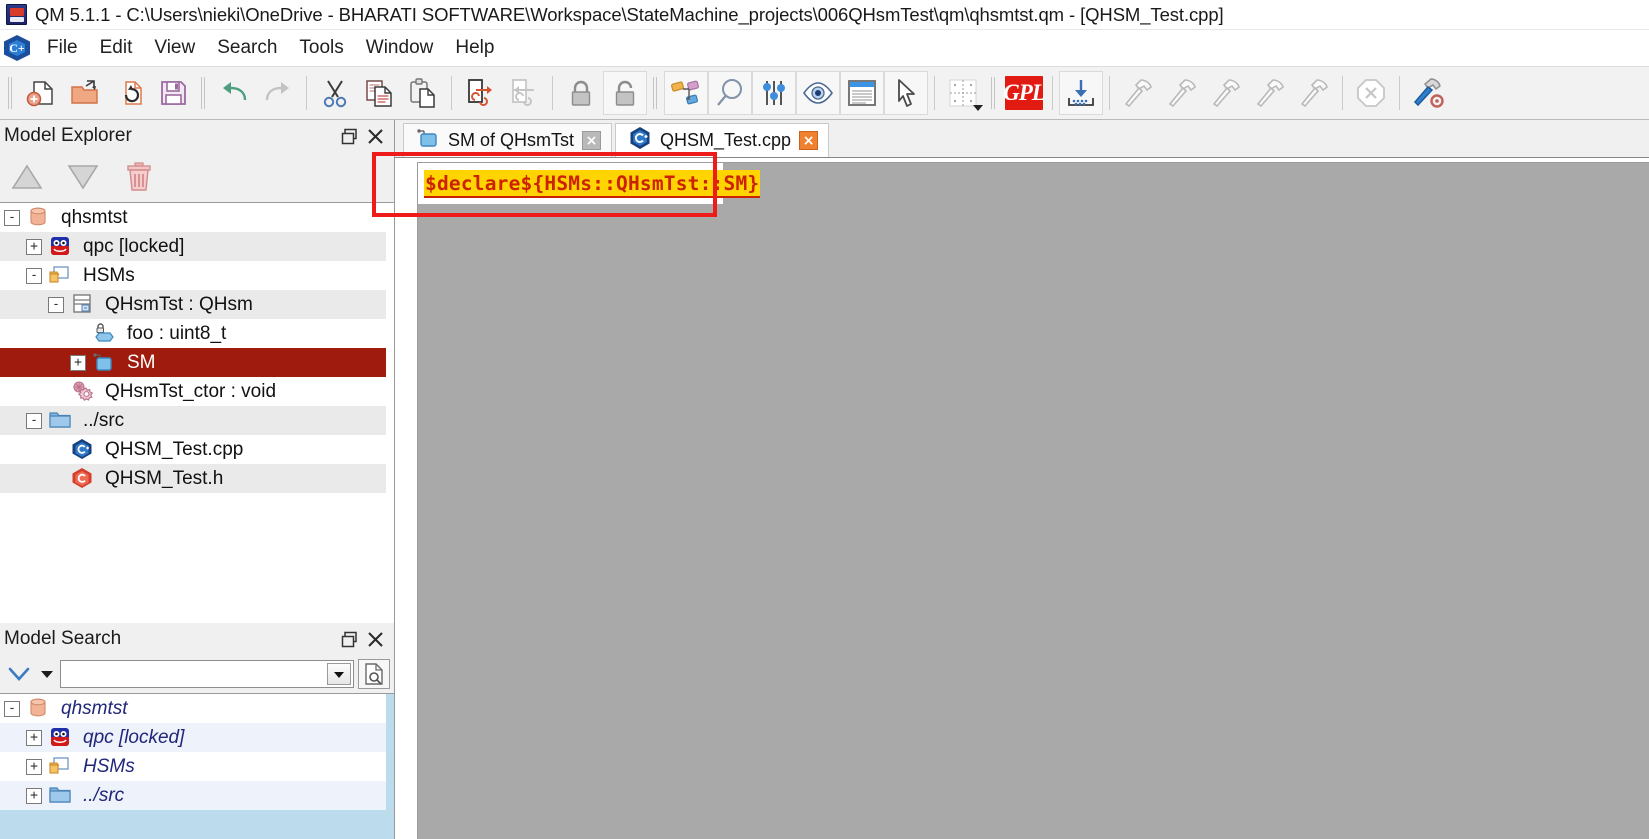 This screenshot has height=839, width=1649. I want to click on tab-sm-of-qhsmtst: SM of QHsmTst ×, so click(508, 140).